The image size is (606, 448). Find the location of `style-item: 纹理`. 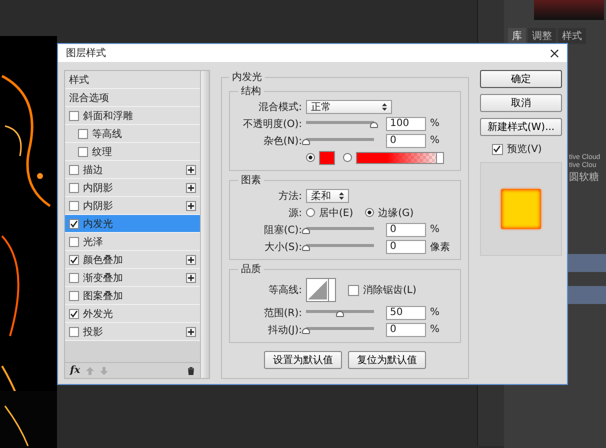

style-item: 纹理 is located at coordinates (132, 152).